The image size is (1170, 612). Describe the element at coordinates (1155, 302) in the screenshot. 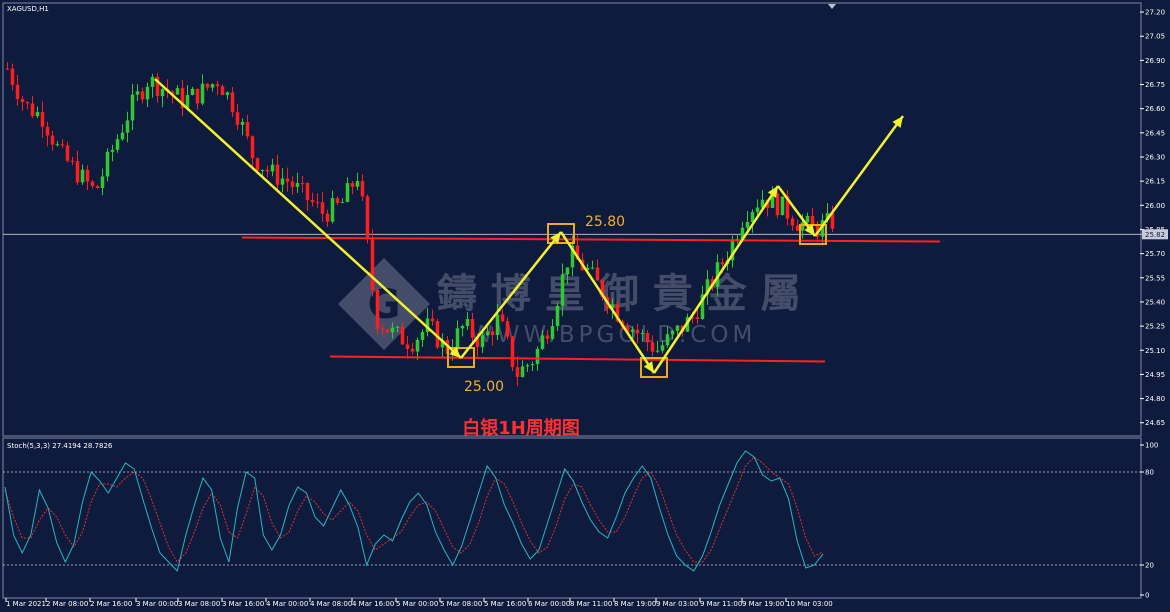

I see `price-axis-label: 25.40` at that location.